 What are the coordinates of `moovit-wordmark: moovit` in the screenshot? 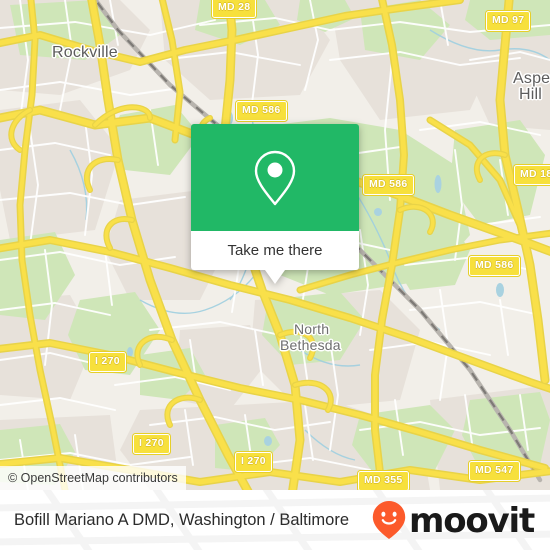 It's located at (471, 521).